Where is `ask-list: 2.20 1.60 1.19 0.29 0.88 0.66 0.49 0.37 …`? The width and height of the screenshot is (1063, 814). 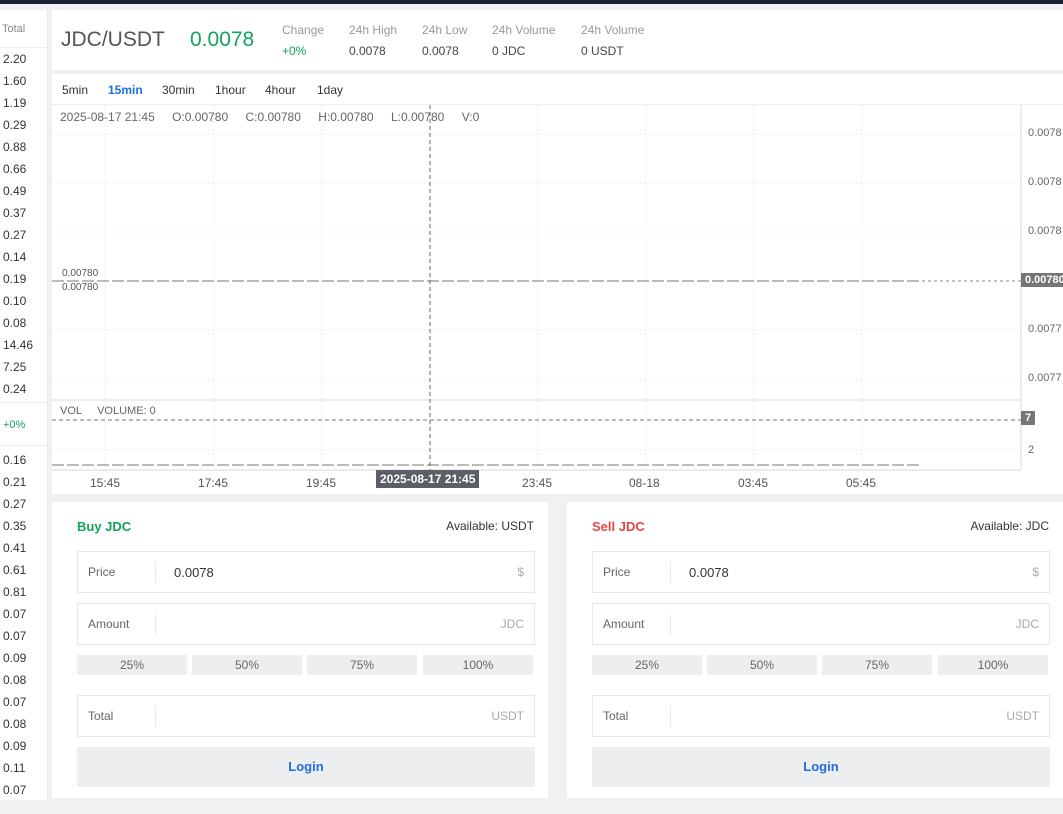 ask-list: 2.20 1.60 1.19 0.29 0.88 0.66 0.49 0.37 … is located at coordinates (23, 224).